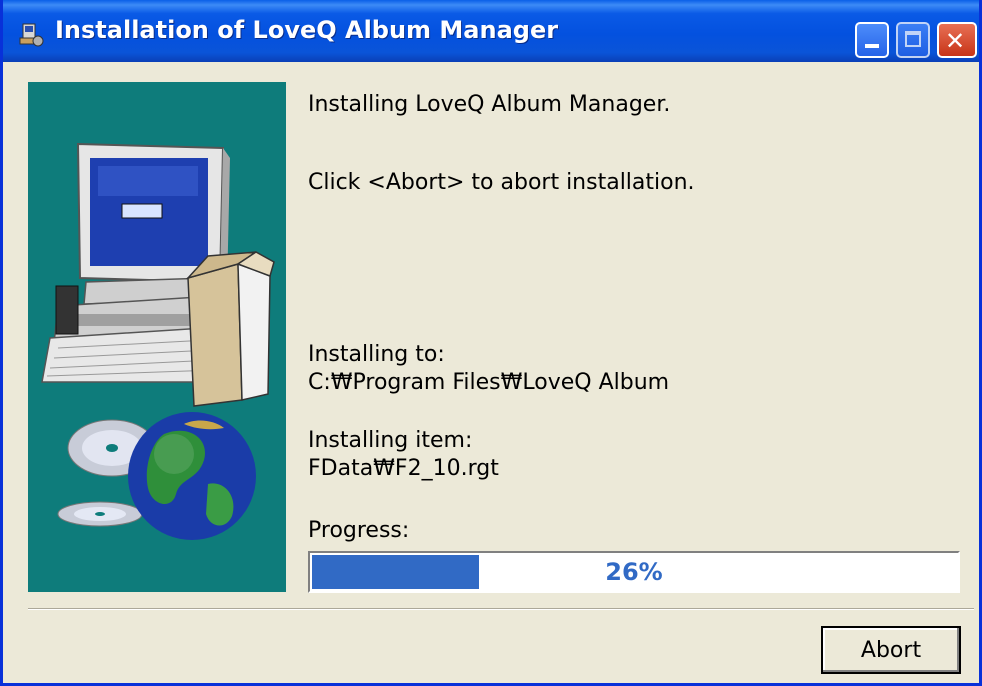 The image size is (982, 686). I want to click on separator, so click(501, 609).